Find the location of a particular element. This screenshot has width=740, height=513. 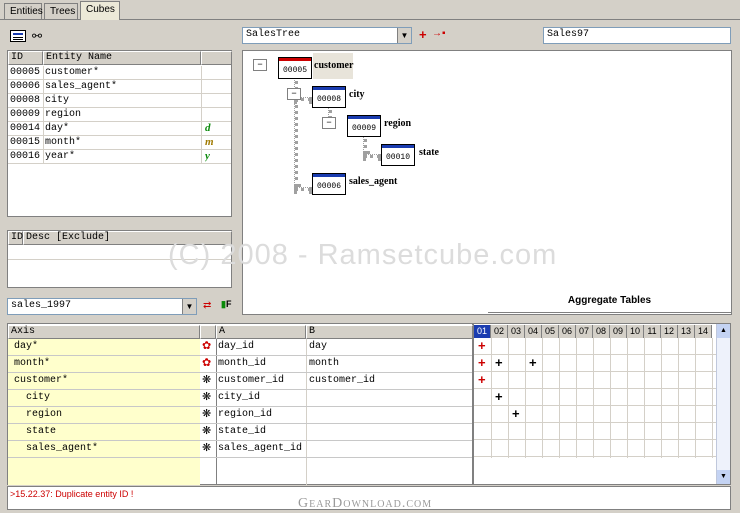

axis-row-label: city is located at coordinates (111, 397).